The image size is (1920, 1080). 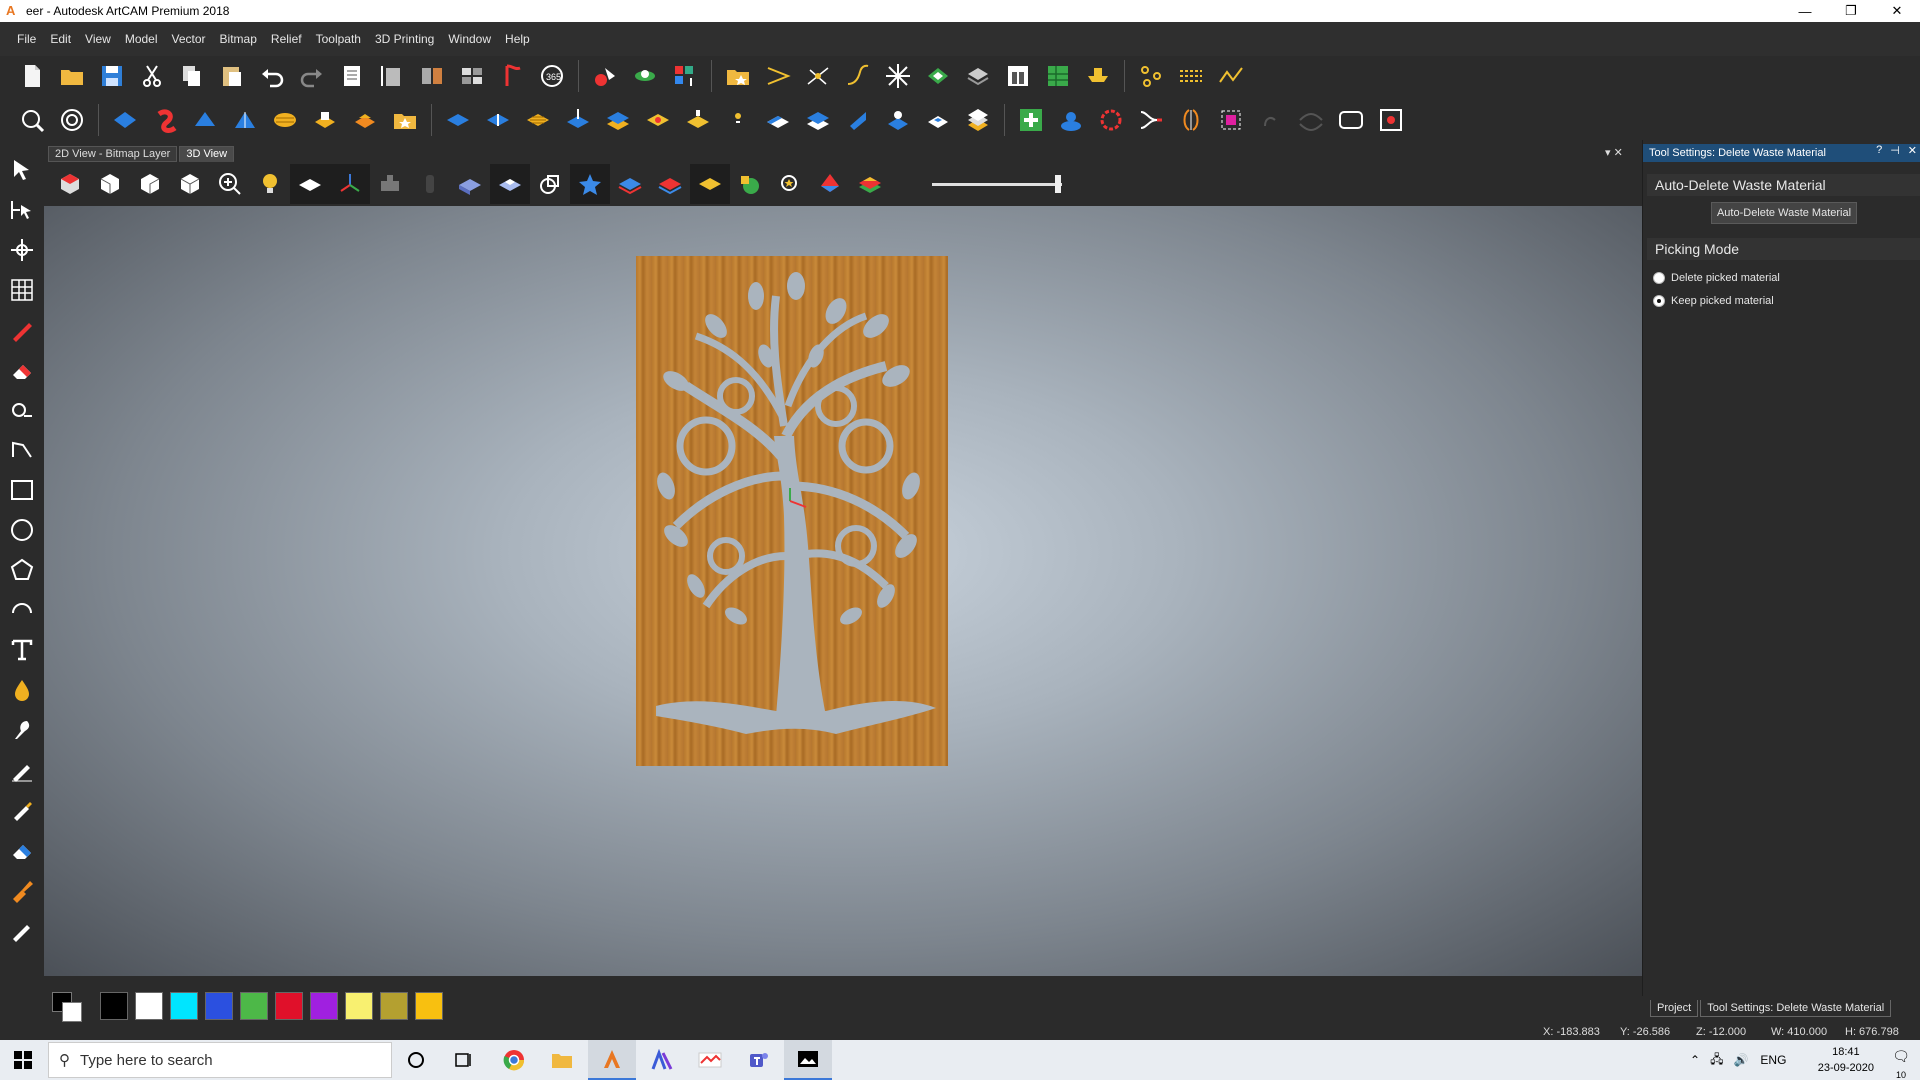 I want to click on background-colour, so click(x=72, y=1012).